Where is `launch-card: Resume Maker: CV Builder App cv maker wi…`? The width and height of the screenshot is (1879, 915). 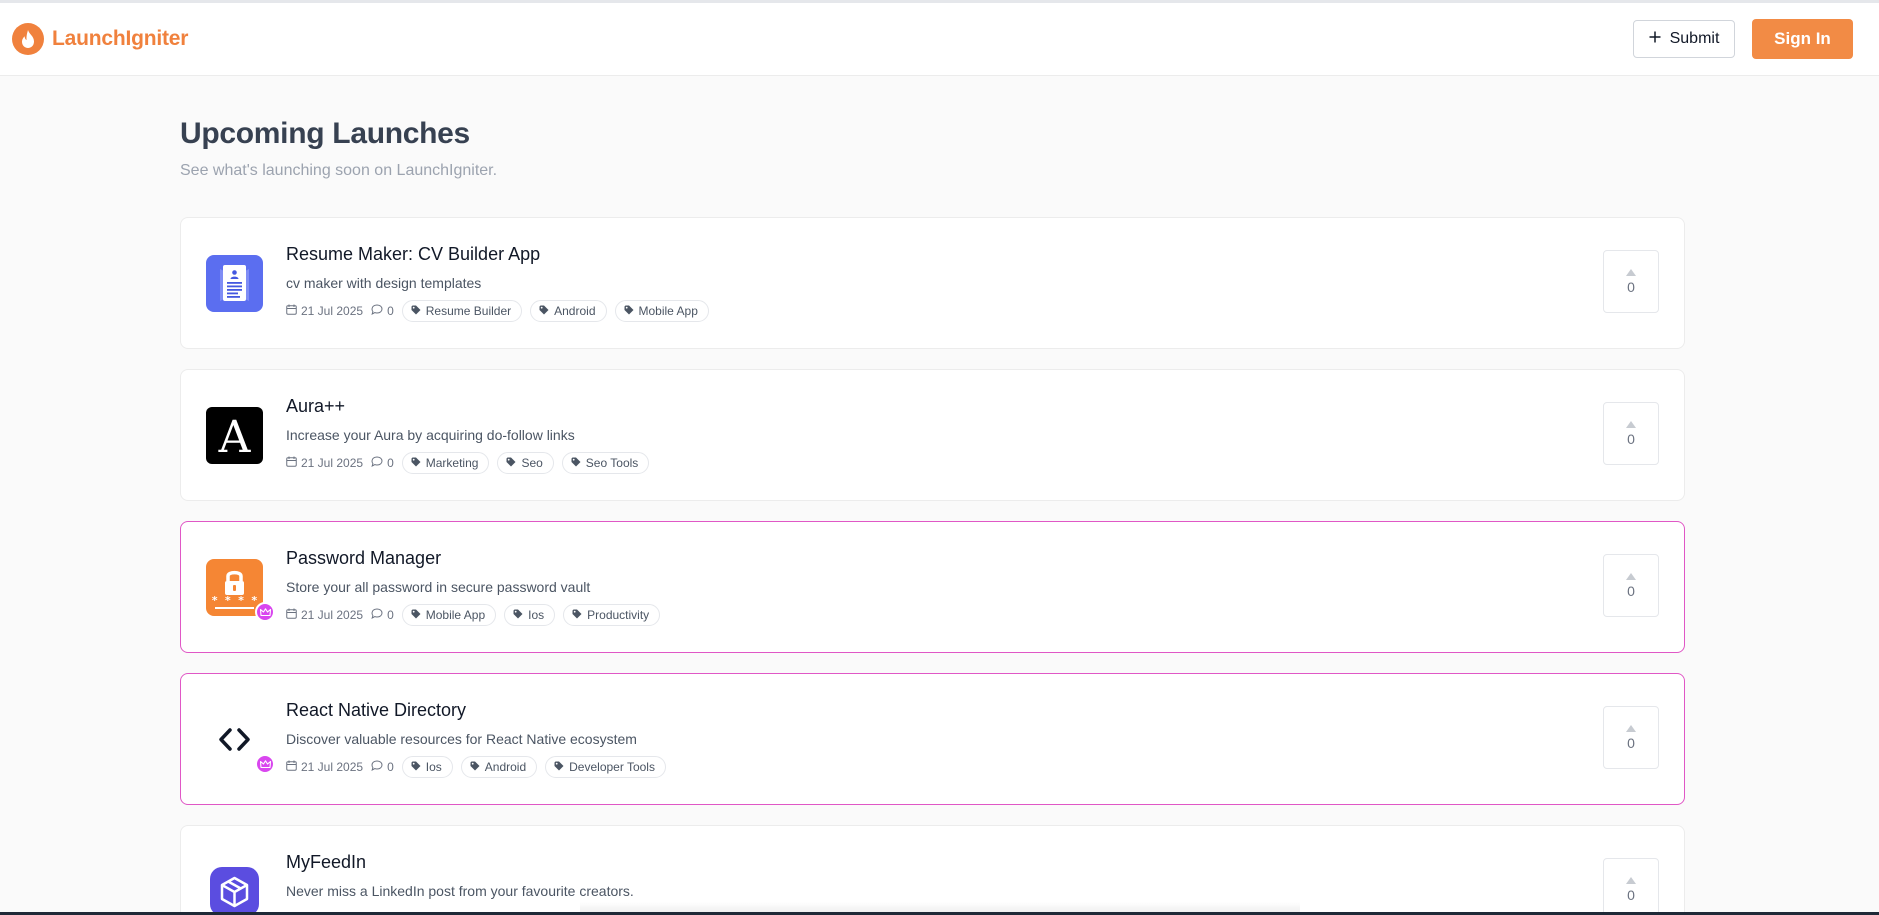 launch-card: Resume Maker: CV Builder App cv maker wi… is located at coordinates (932, 283).